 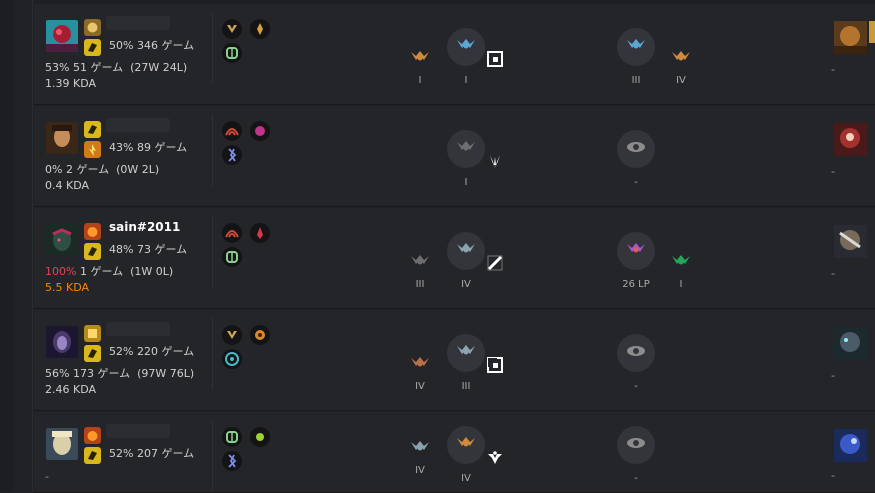 I want to click on position-bot-icon, so click(x=495, y=365).